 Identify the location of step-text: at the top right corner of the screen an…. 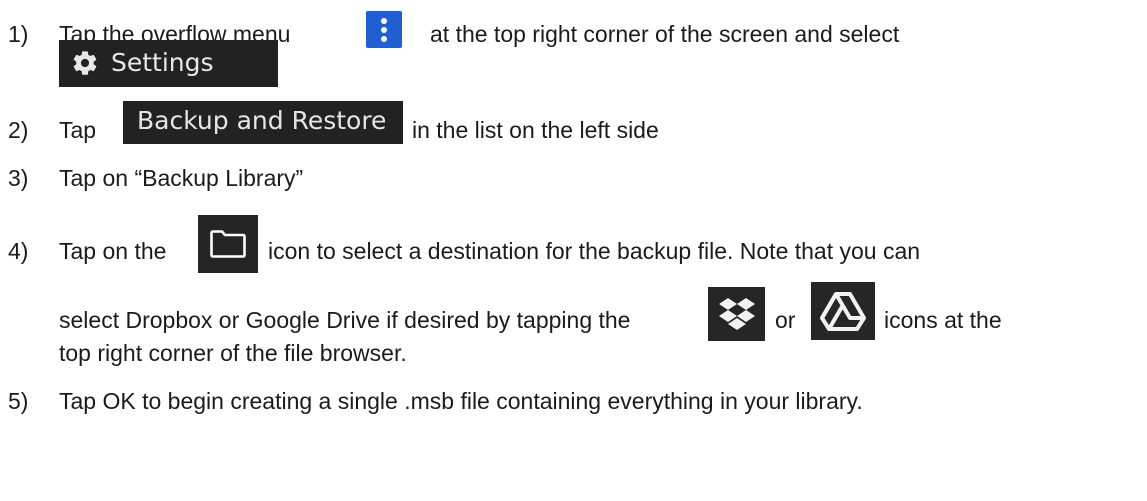
(665, 34).